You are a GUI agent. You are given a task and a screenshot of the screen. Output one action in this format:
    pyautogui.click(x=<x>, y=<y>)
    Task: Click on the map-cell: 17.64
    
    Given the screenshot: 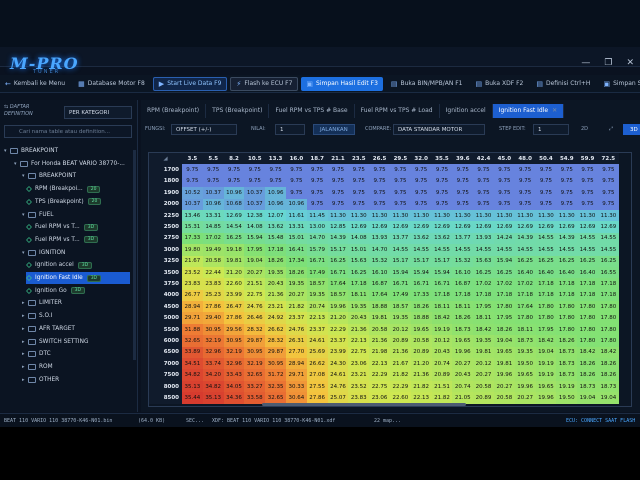 What is the action you would take?
    pyautogui.click(x=338, y=284)
    